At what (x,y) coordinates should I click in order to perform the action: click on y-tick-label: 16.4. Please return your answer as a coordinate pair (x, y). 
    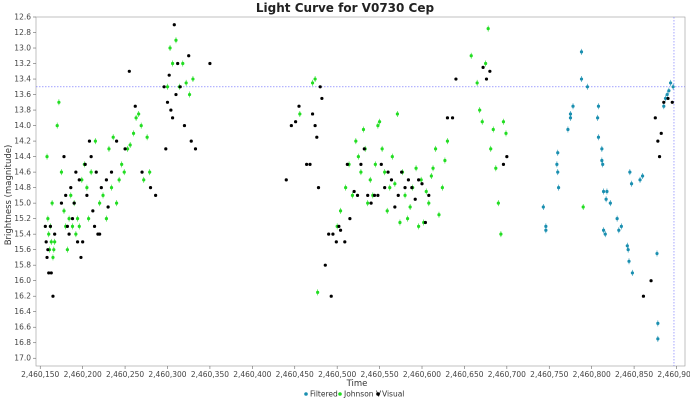
    Looking at the image, I should click on (22, 311).